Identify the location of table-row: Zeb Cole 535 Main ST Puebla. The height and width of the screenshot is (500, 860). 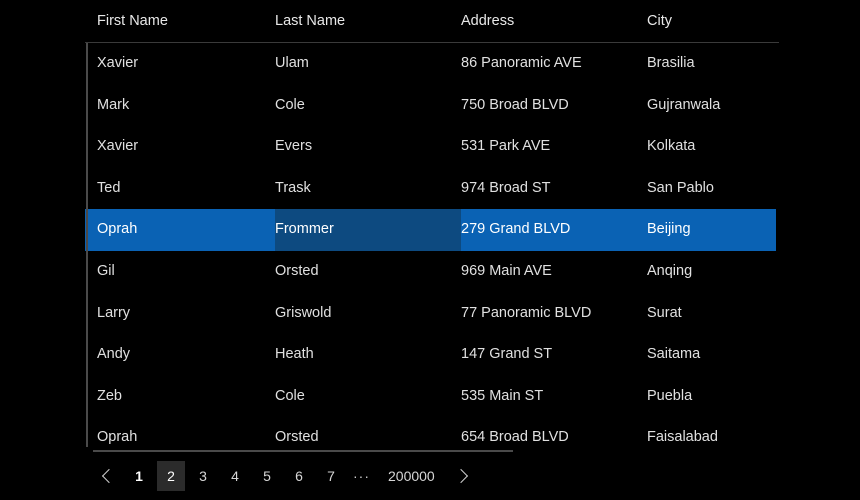
(430, 397).